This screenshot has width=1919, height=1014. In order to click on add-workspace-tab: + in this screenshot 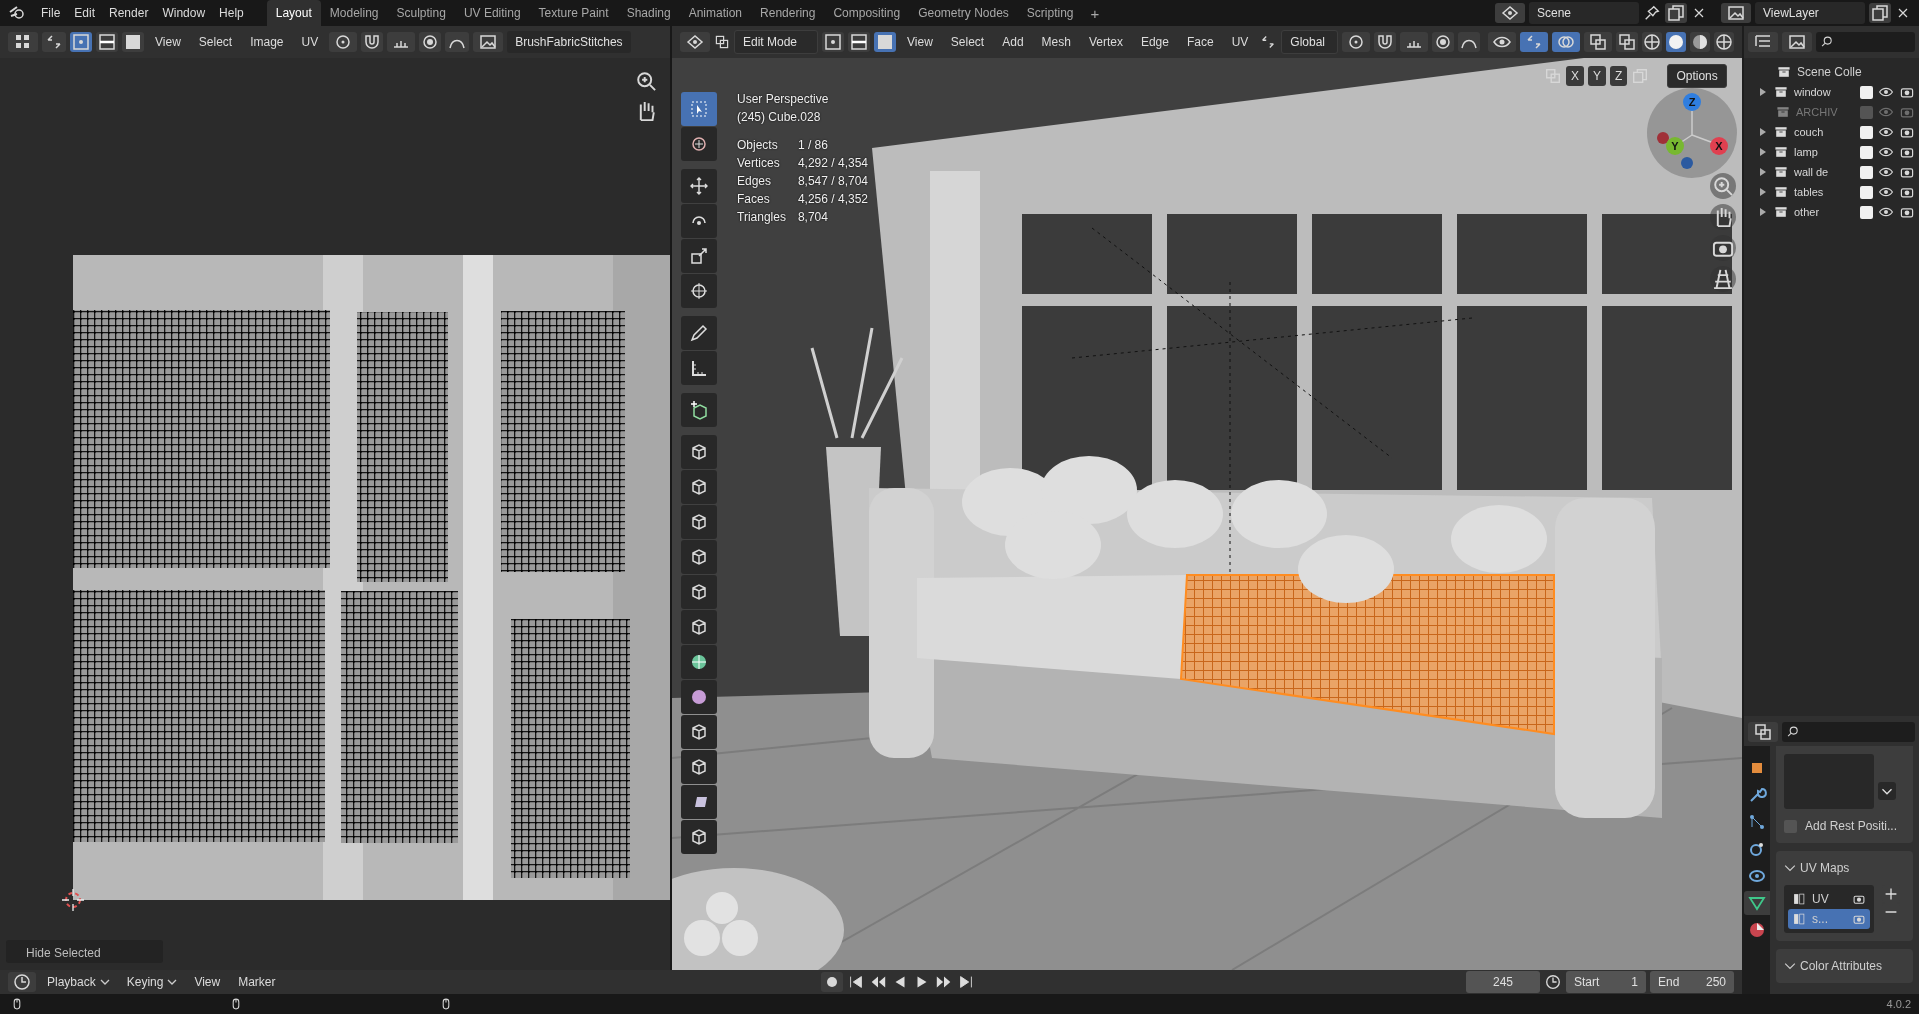, I will do `click(1095, 13)`.